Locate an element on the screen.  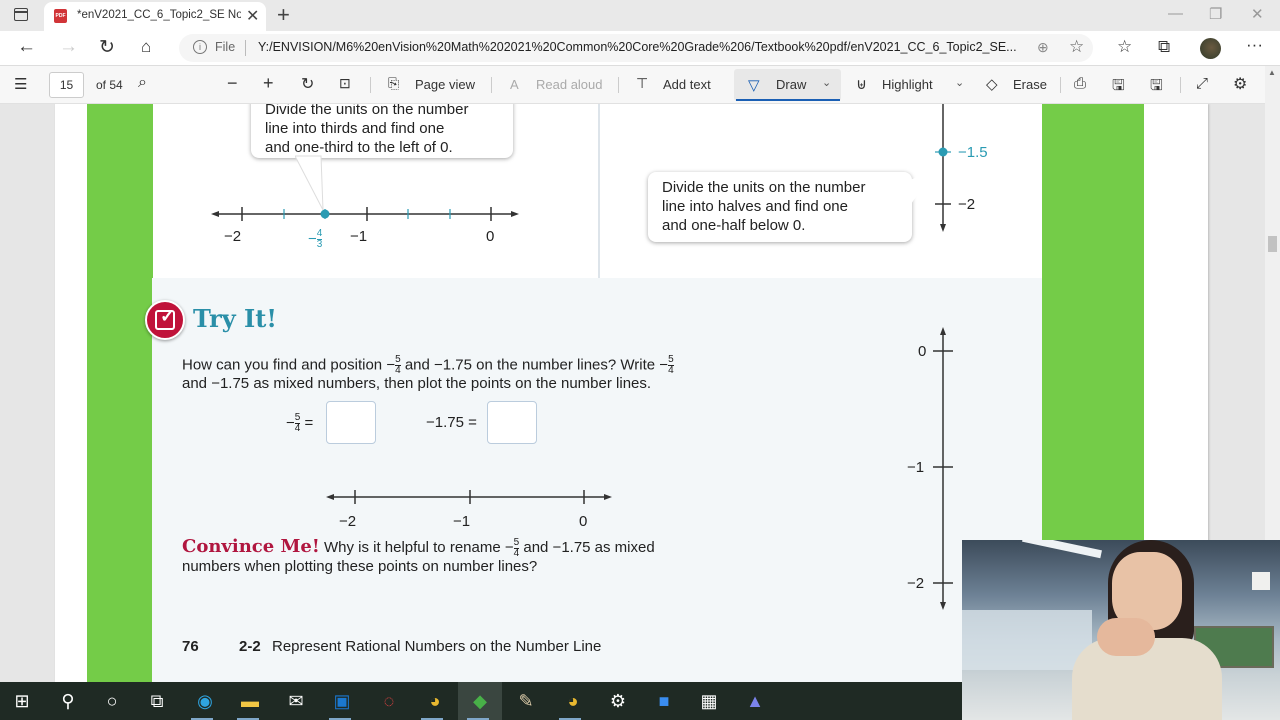
print-icon: ⎙ is located at coordinates (1080, 83).